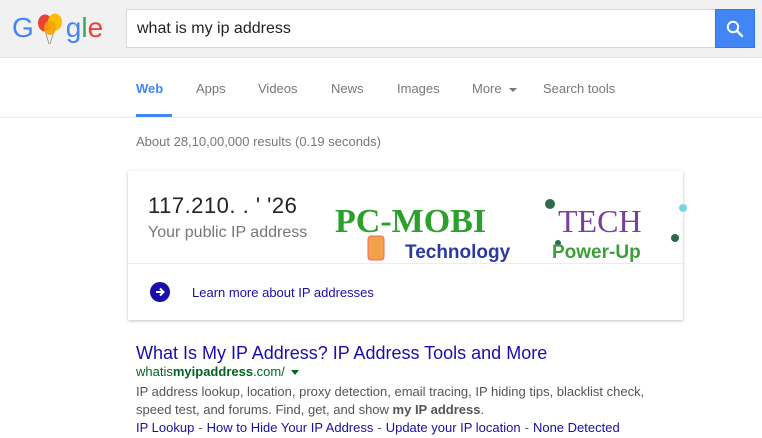  What do you see at coordinates (458, 252) in the screenshot?
I see `watermark-tagline-left: Technology` at bounding box center [458, 252].